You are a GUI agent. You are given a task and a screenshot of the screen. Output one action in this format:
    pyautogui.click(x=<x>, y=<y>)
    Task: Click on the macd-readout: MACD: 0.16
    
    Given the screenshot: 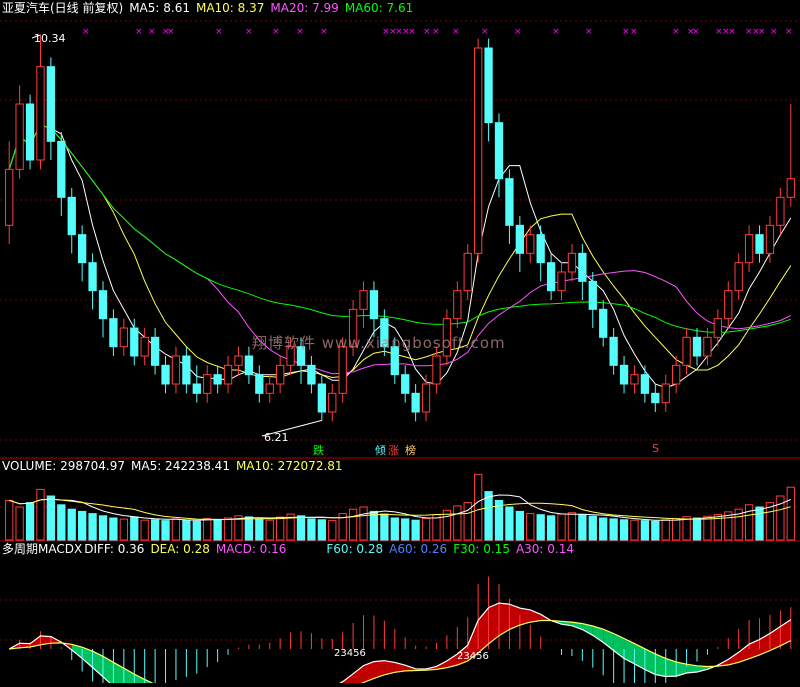 What is the action you would take?
    pyautogui.click(x=251, y=549)
    